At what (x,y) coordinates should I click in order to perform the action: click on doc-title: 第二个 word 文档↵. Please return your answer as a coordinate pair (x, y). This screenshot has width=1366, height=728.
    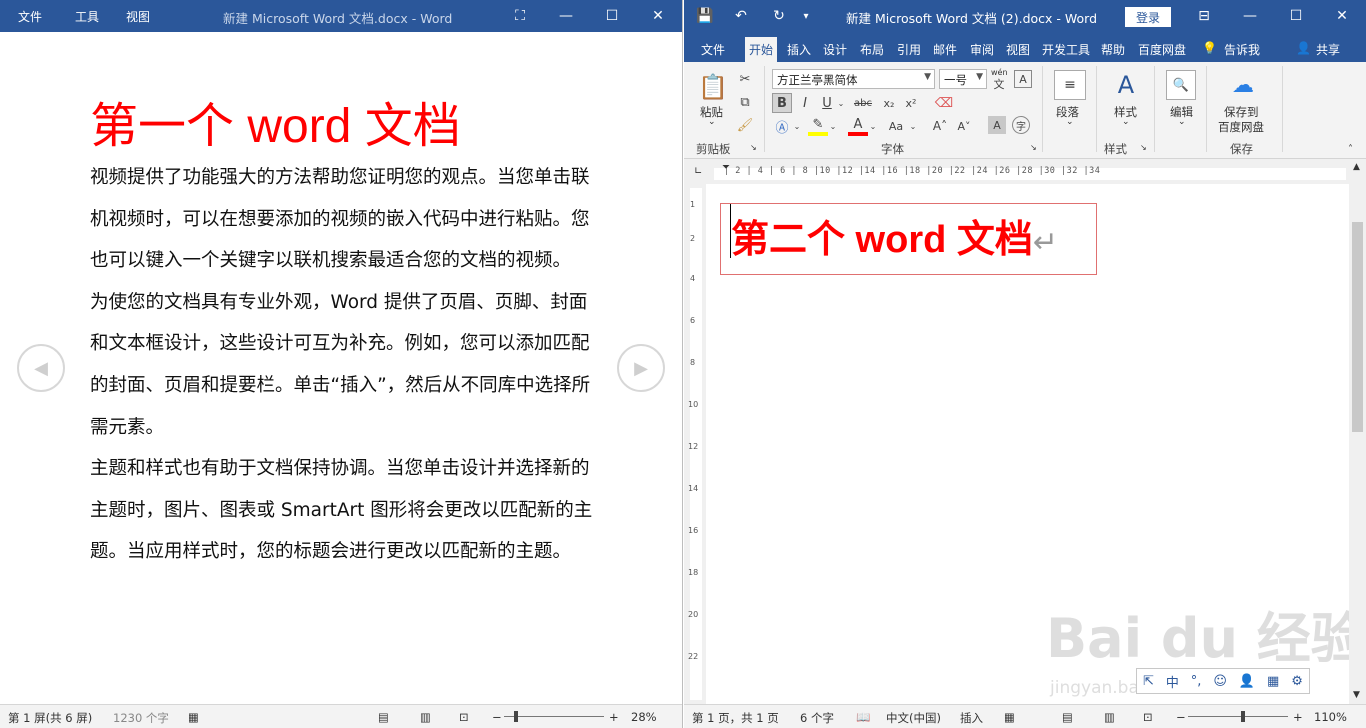
    Looking at the image, I should click on (894, 235).